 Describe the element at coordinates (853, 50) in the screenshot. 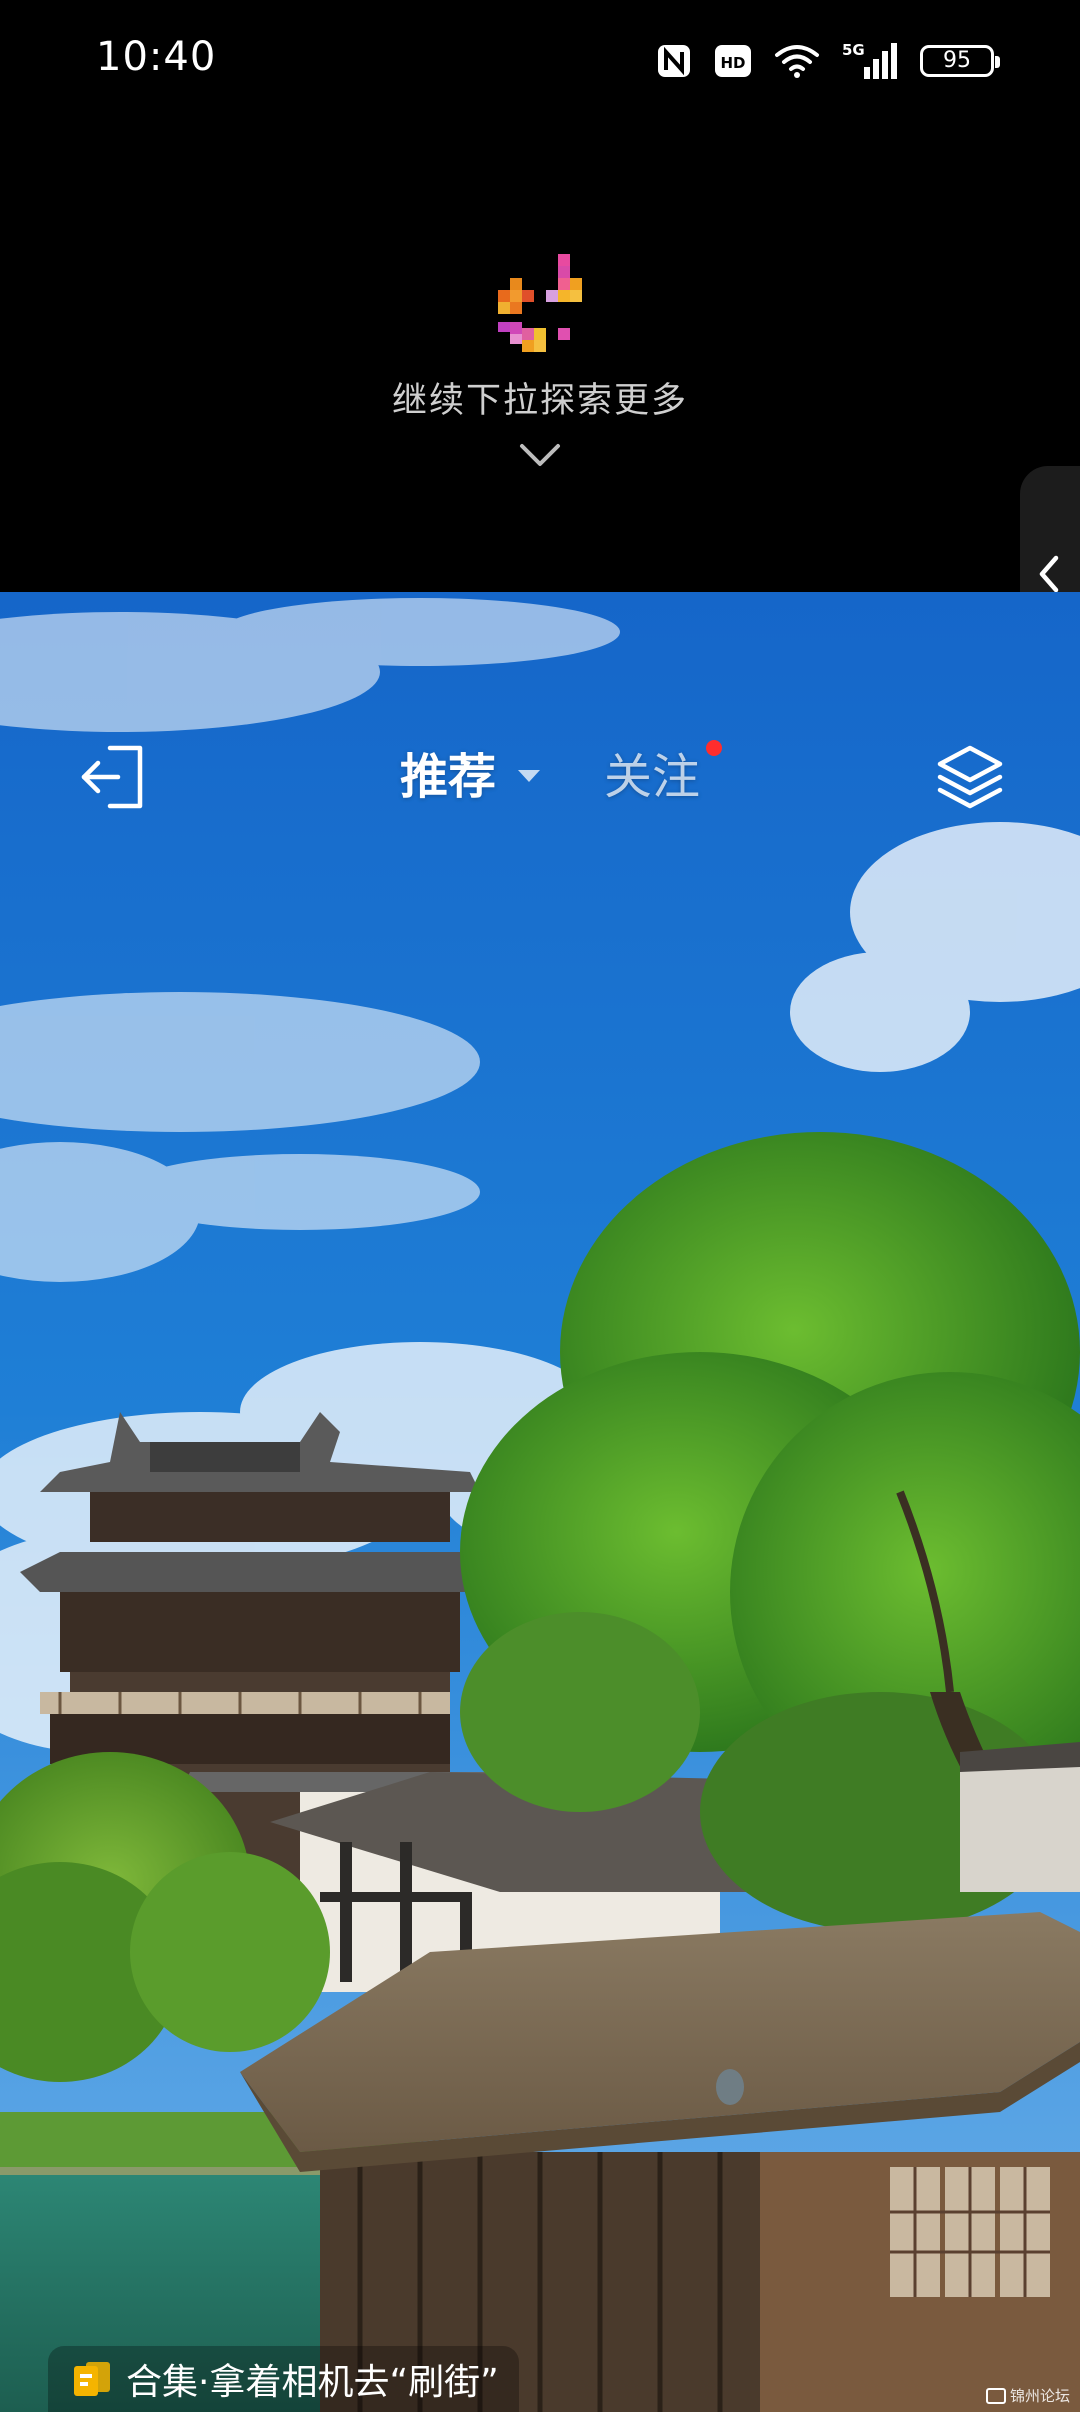

I see `network-label: 5G` at that location.